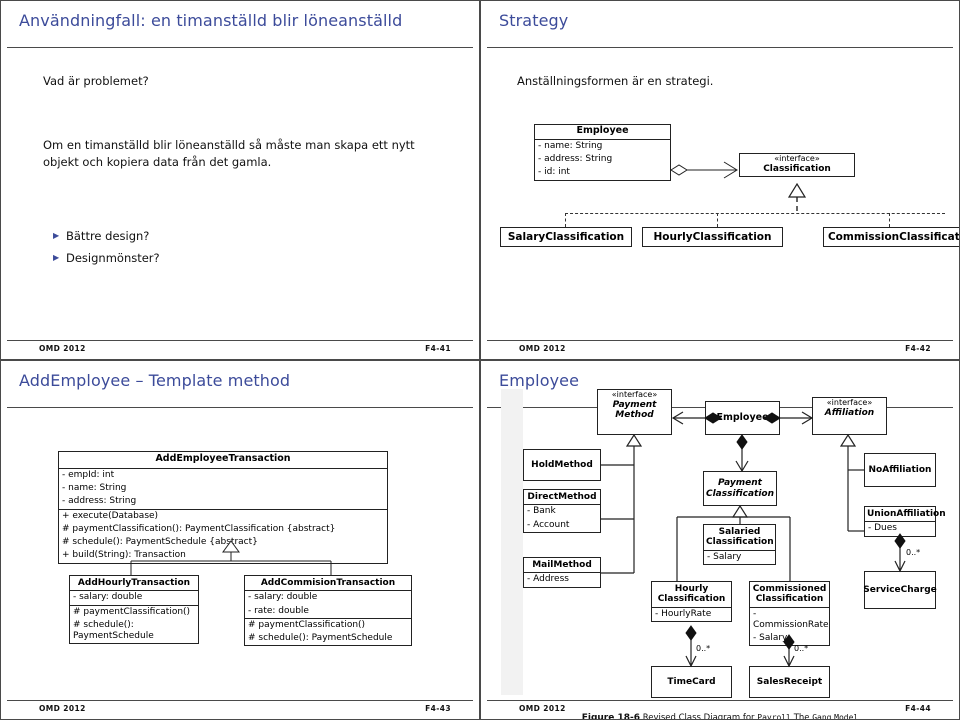  Describe the element at coordinates (801, 716) in the screenshot. I see `figure-caption-text2: The` at that location.